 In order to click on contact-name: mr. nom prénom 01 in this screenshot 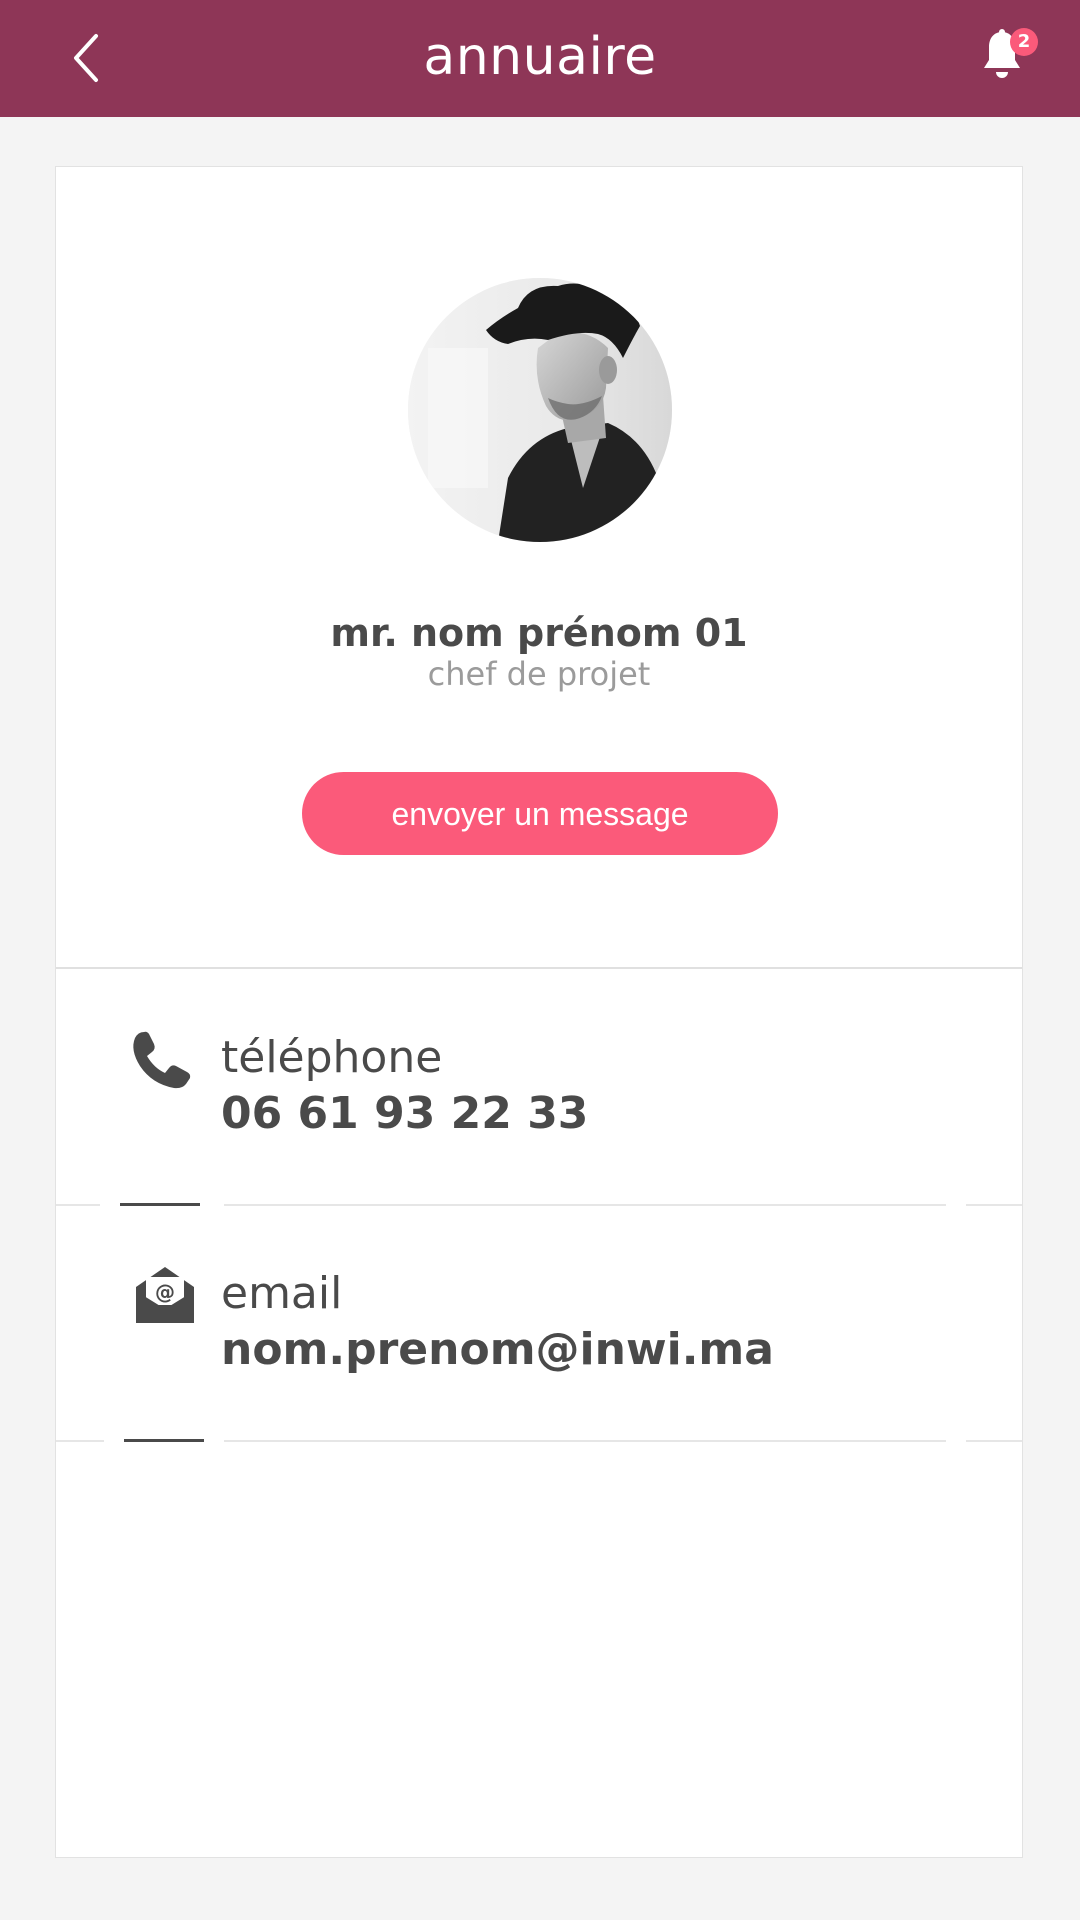, I will do `click(539, 633)`.